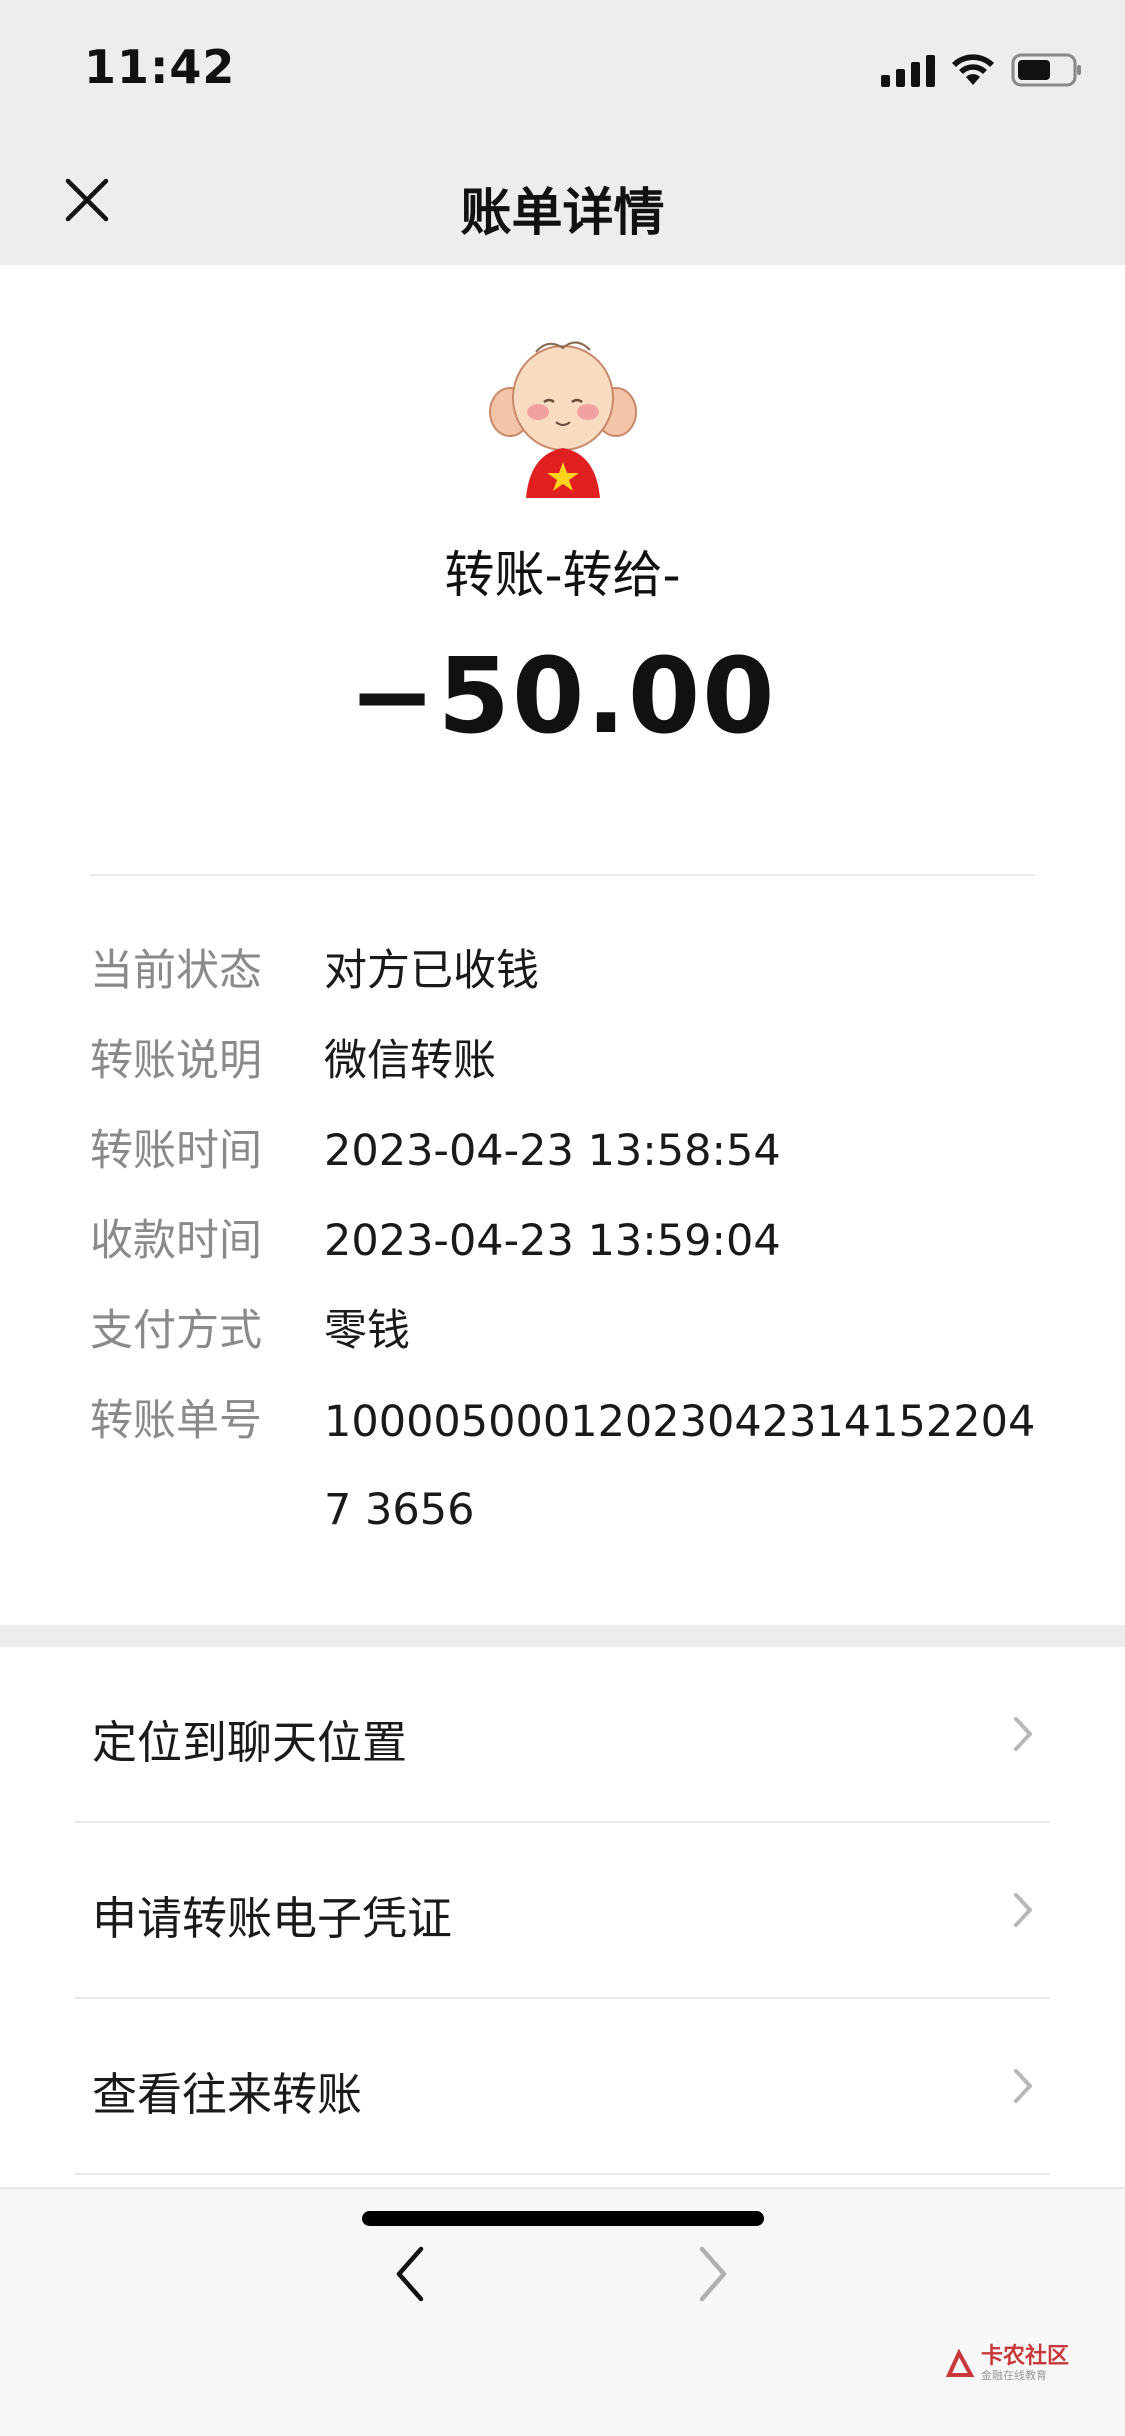 This screenshot has height=2436, width=1125. Describe the element at coordinates (367, 1331) in the screenshot. I see `info-value: 零钱` at that location.